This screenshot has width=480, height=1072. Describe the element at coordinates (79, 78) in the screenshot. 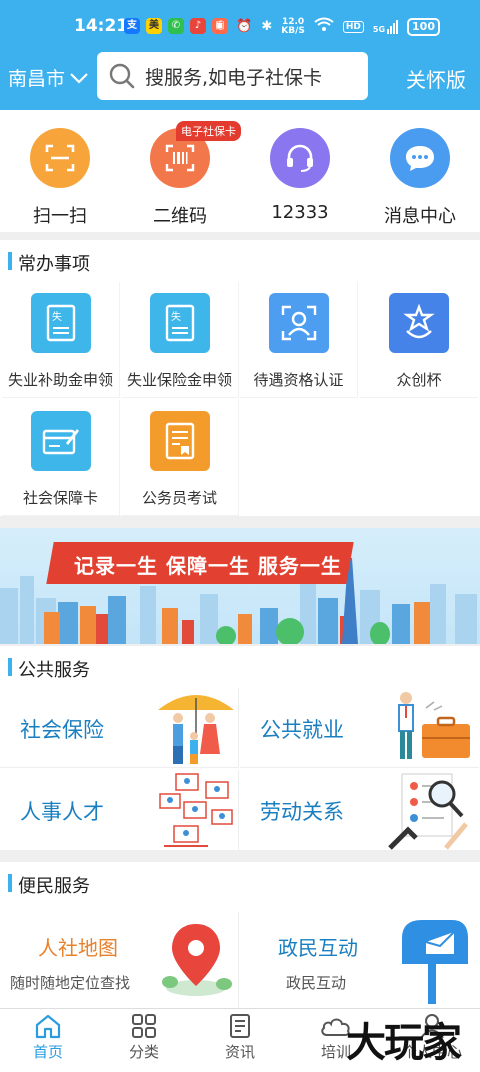

I see `chevron-down-icon` at that location.